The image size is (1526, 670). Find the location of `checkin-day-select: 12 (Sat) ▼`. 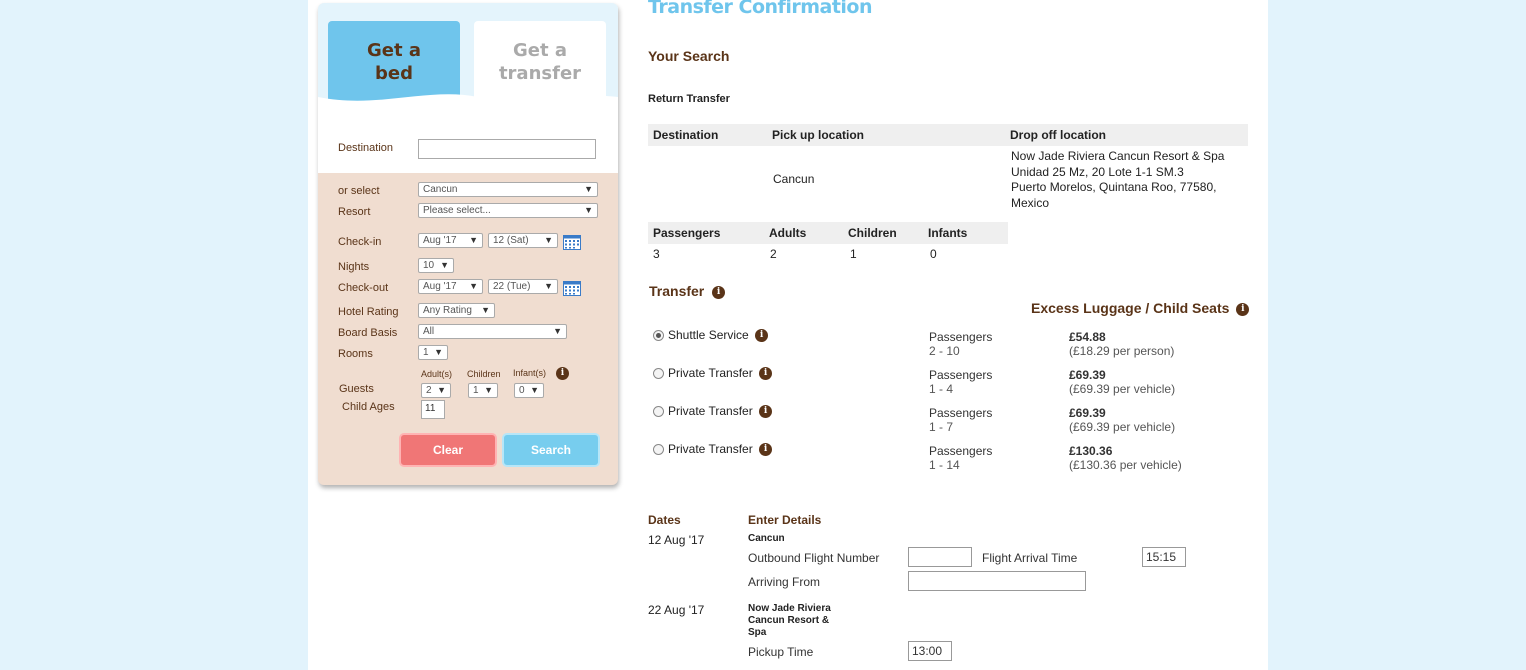

checkin-day-select: 12 (Sat) ▼ is located at coordinates (523, 240).